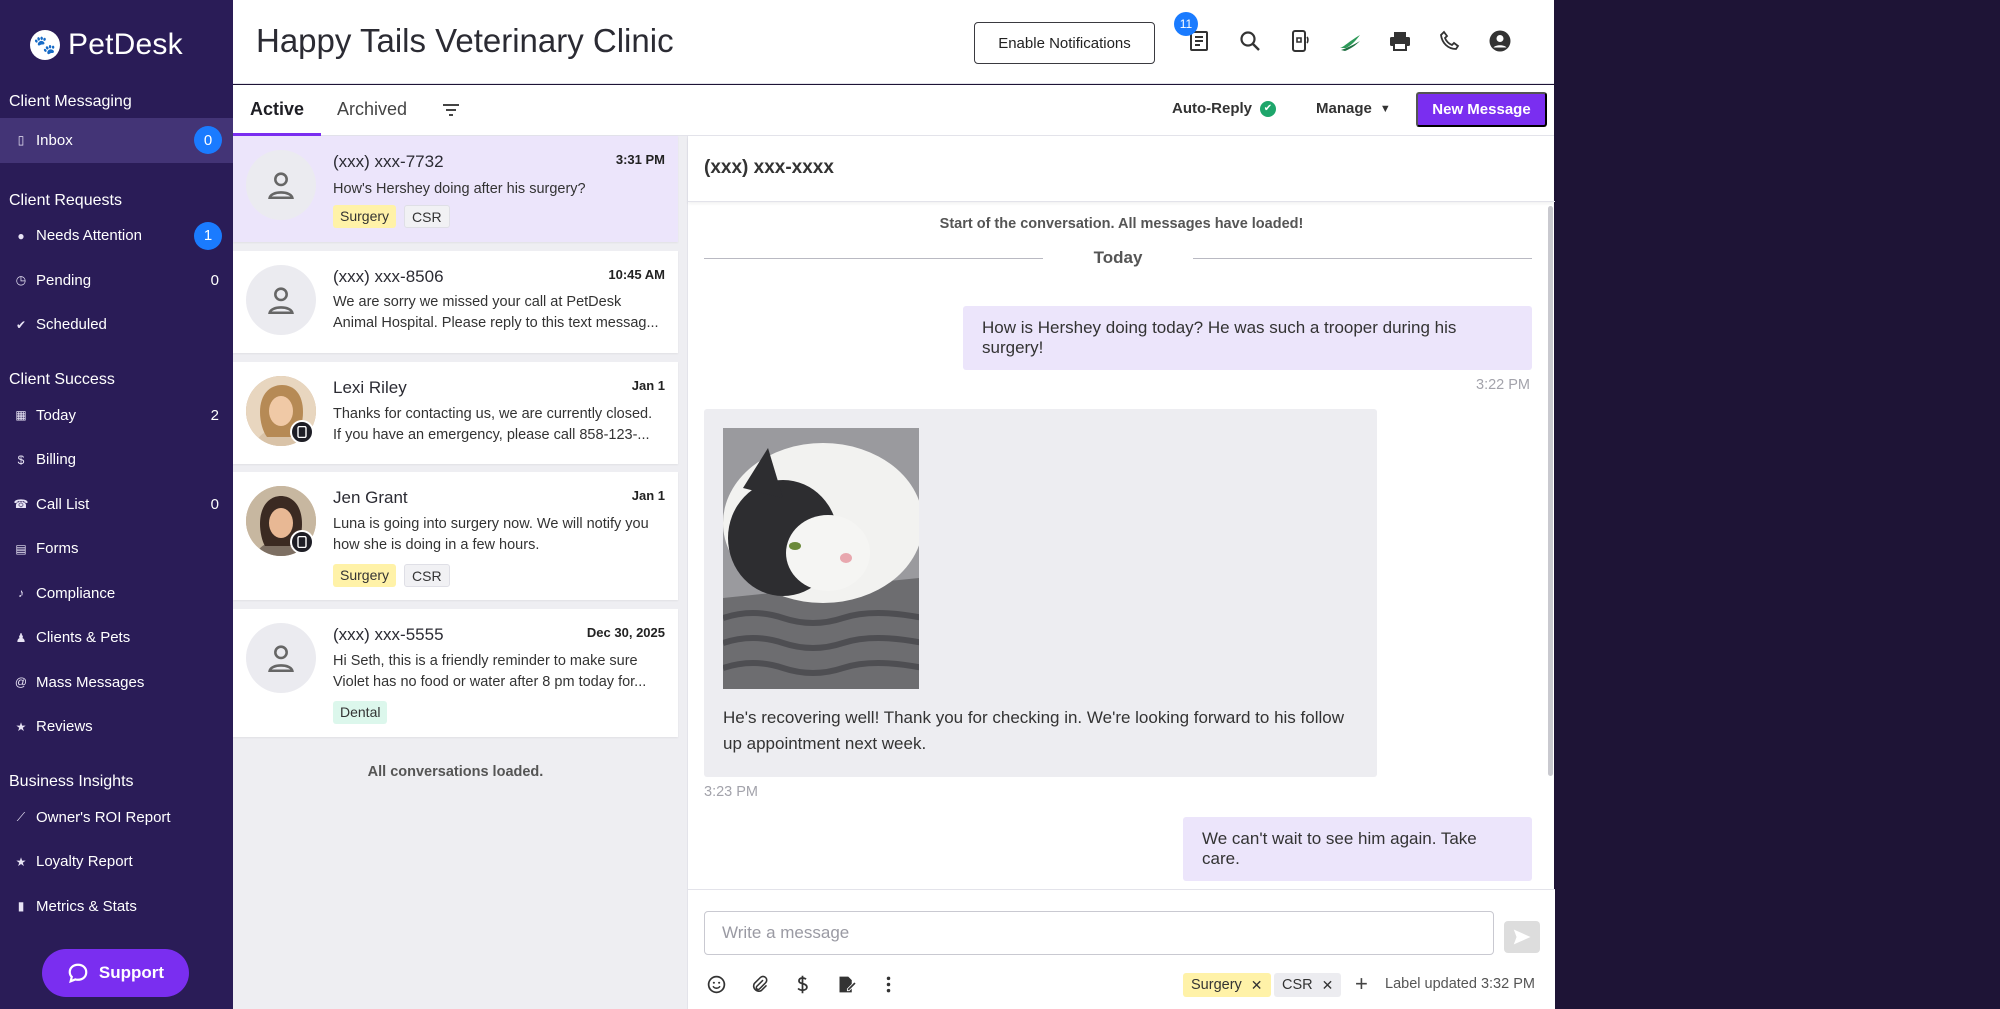 This screenshot has width=2000, height=1009. What do you see at coordinates (116, 280) in the screenshot?
I see `sidebar-item-pending: ◷ Pending 0` at bounding box center [116, 280].